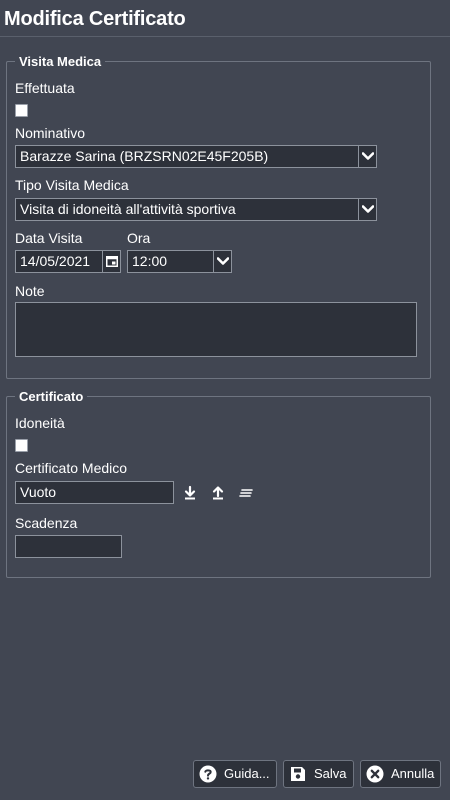  What do you see at coordinates (298, 774) in the screenshot?
I see `save-icon` at bounding box center [298, 774].